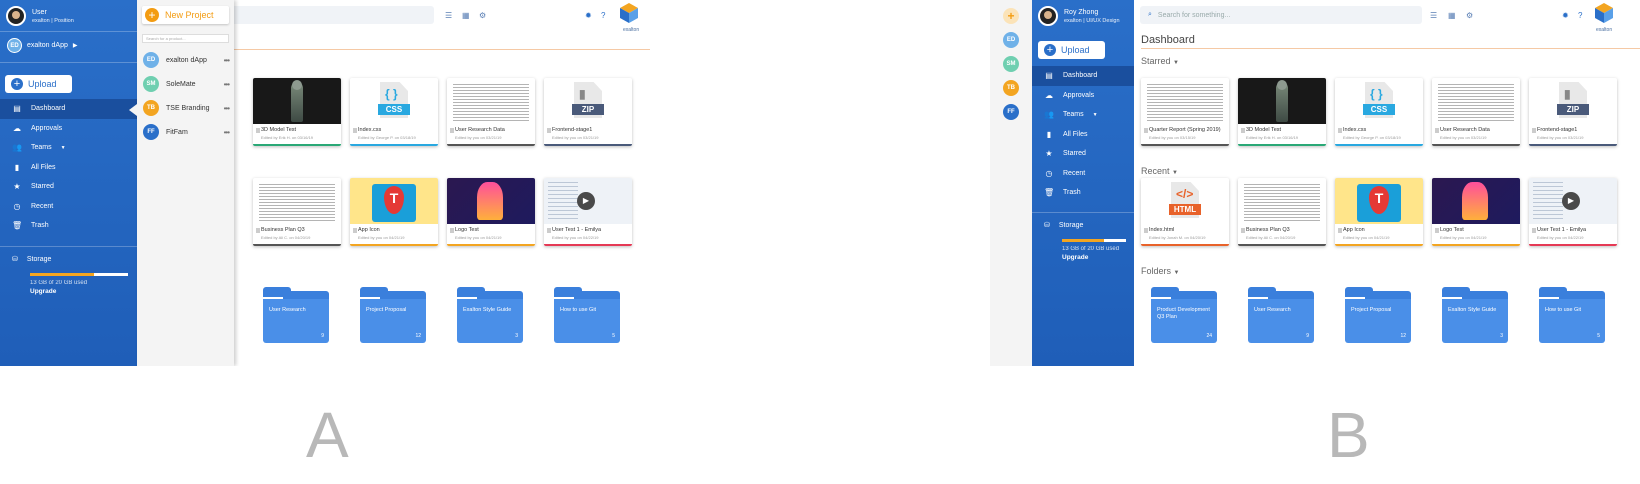  Describe the element at coordinates (1159, 171) in the screenshot. I see `section-recent: Recent ▼` at that location.